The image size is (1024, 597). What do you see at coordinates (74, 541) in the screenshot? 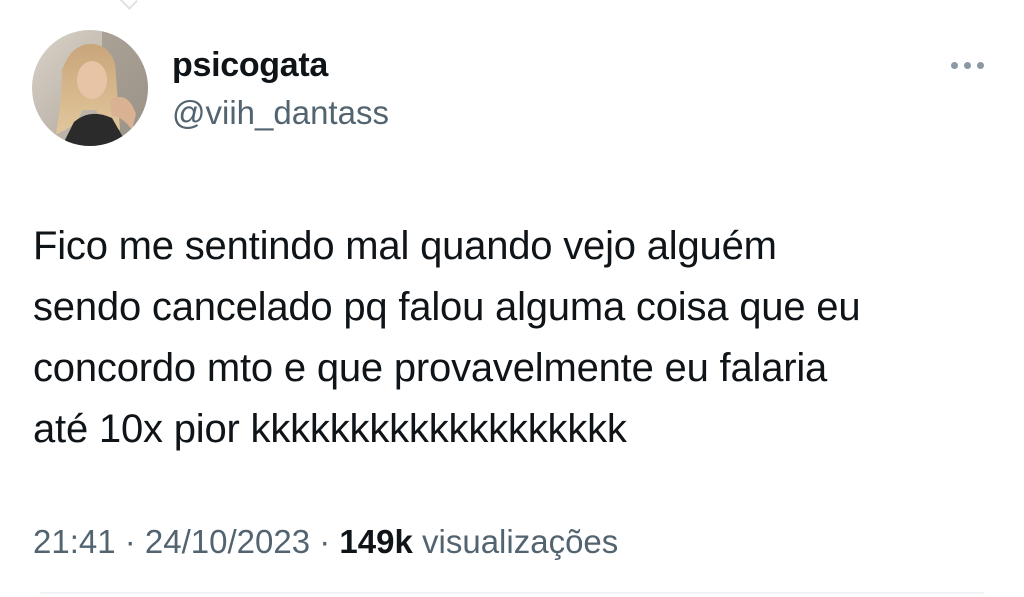
I see `tweet-time: 21:41` at bounding box center [74, 541].